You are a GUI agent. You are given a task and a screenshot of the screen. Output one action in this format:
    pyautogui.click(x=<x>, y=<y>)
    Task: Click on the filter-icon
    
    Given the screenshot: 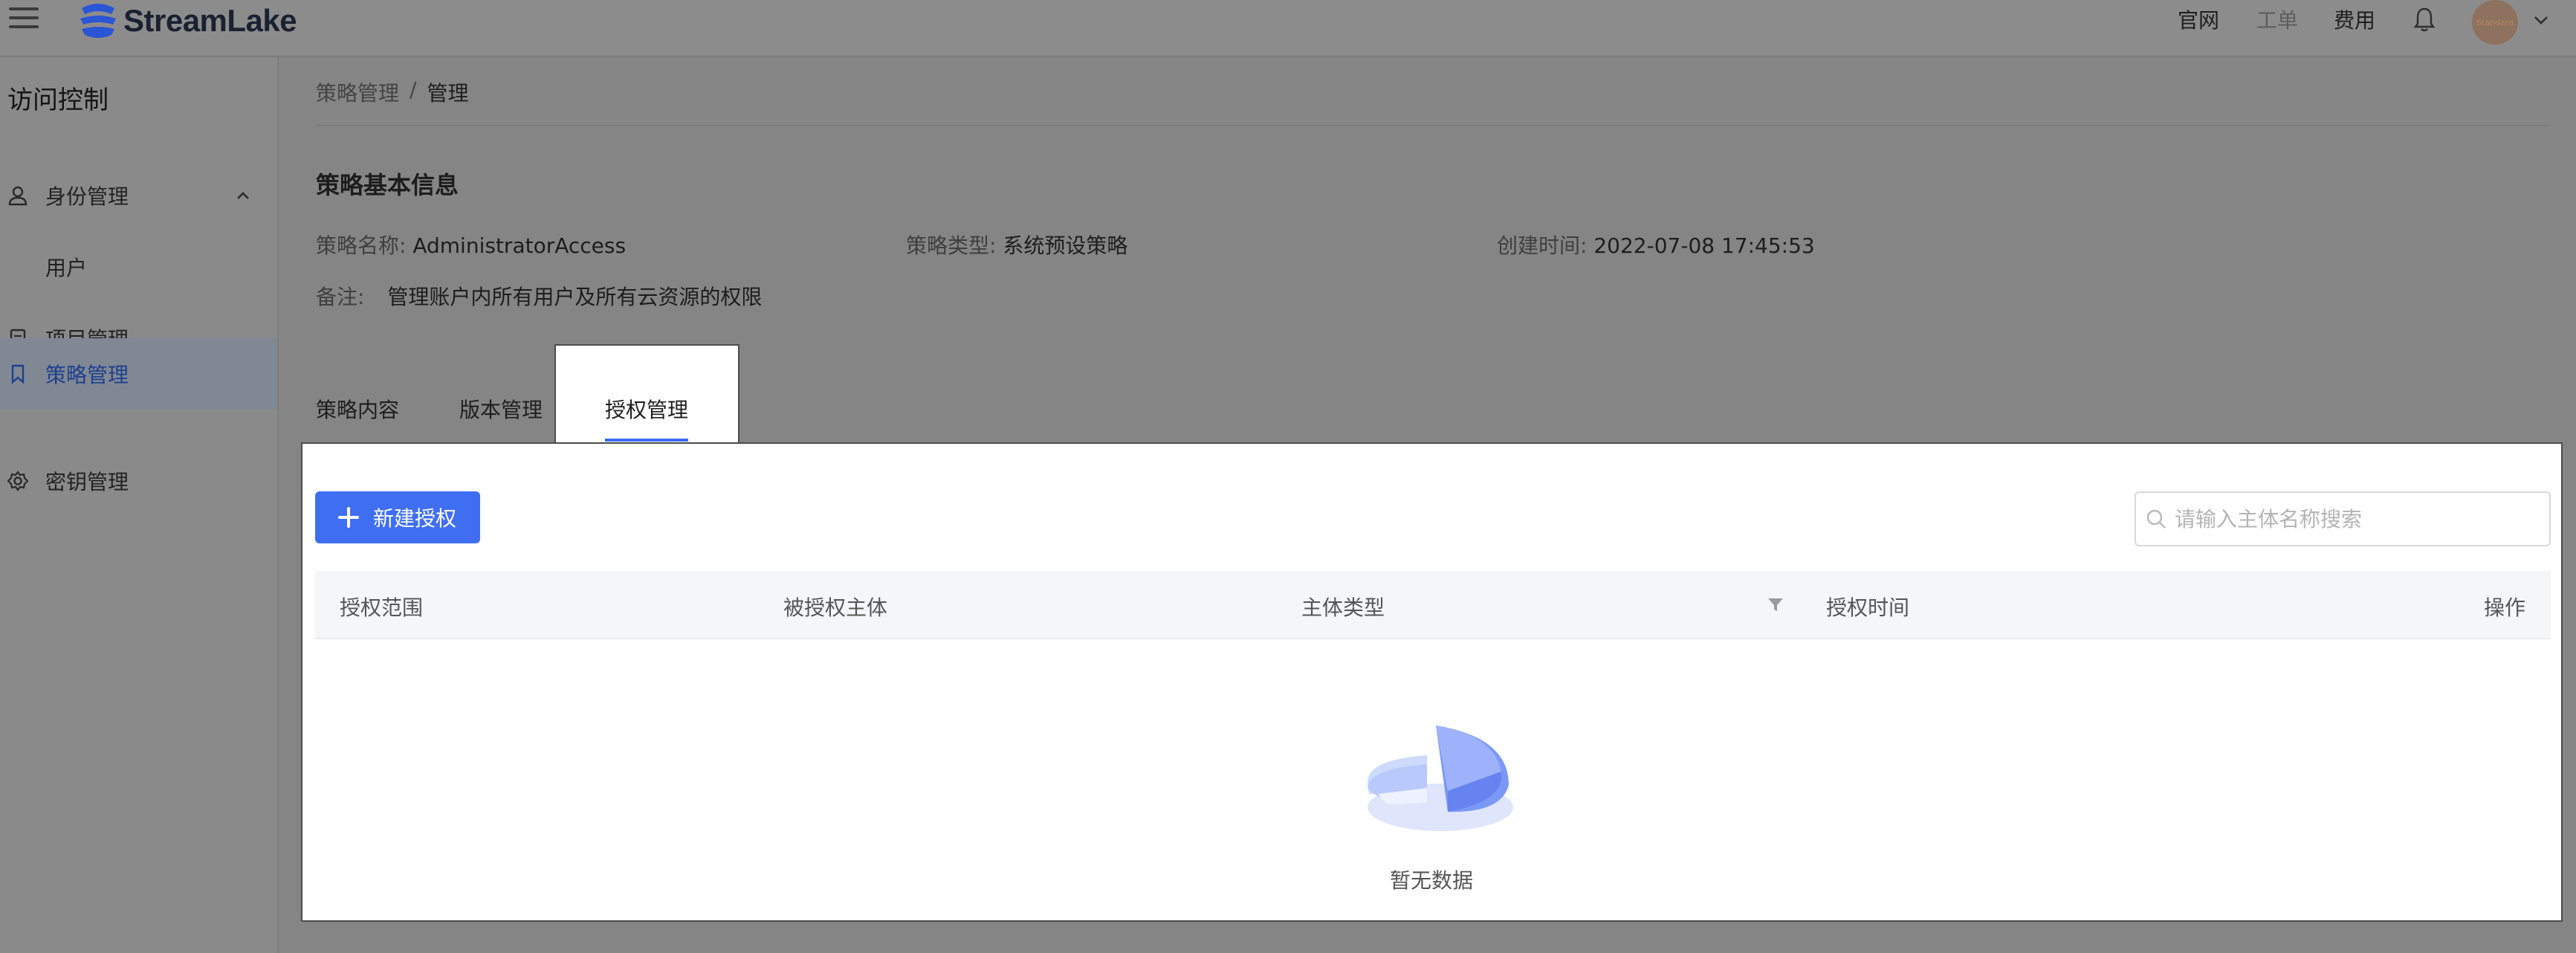 What is the action you would take?
    pyautogui.click(x=1775, y=604)
    